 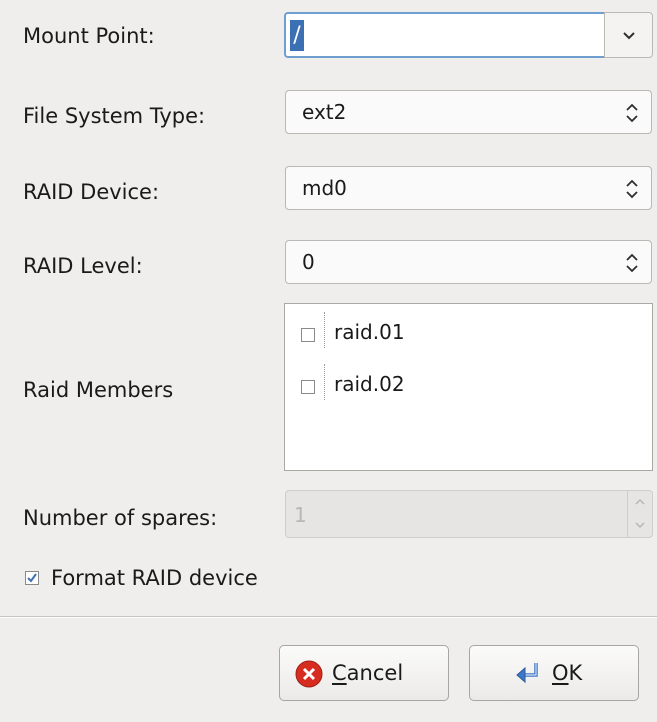 I want to click on format-raid-checkbox-row: Format RAID device, so click(x=190, y=579).